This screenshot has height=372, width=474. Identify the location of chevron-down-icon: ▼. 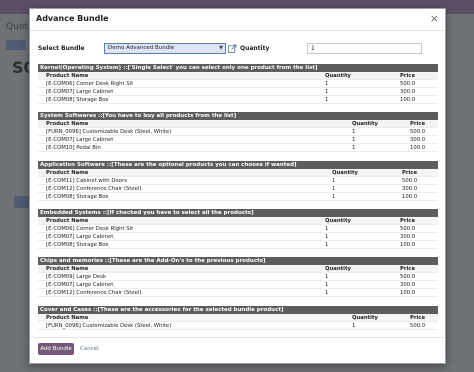
(221, 48).